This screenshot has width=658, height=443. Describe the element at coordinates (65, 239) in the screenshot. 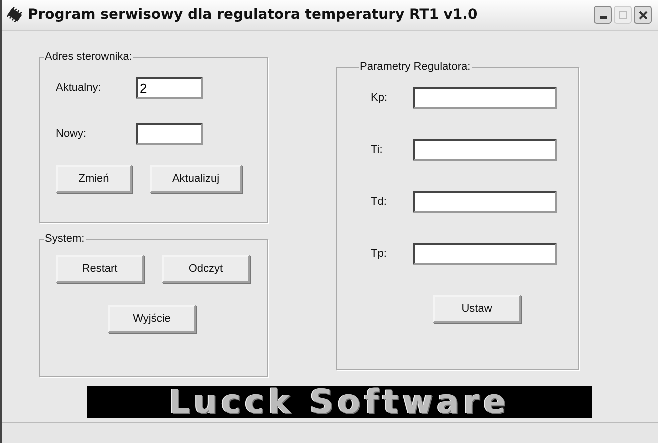

I see `group-title: System:` at that location.